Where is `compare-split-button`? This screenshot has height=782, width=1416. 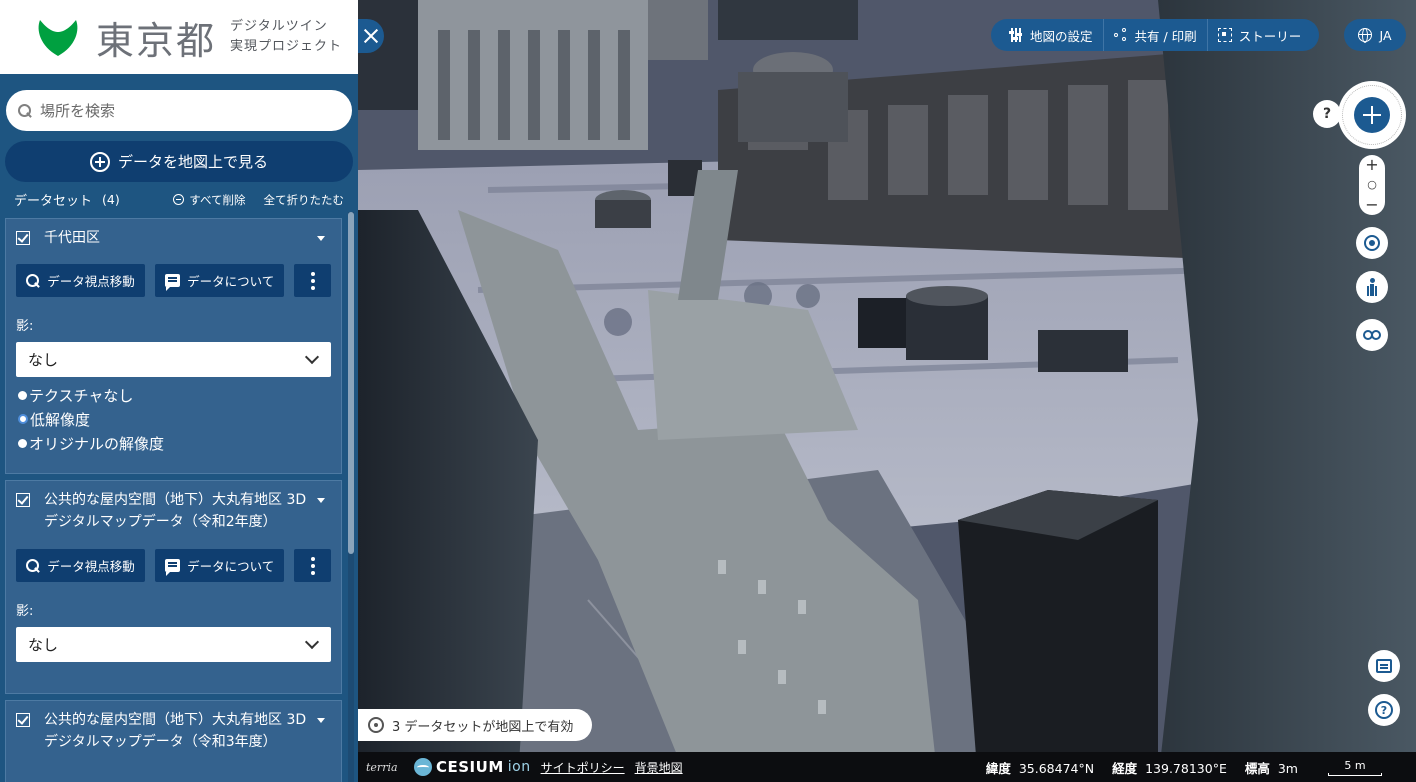
compare-split-button is located at coordinates (1372, 335).